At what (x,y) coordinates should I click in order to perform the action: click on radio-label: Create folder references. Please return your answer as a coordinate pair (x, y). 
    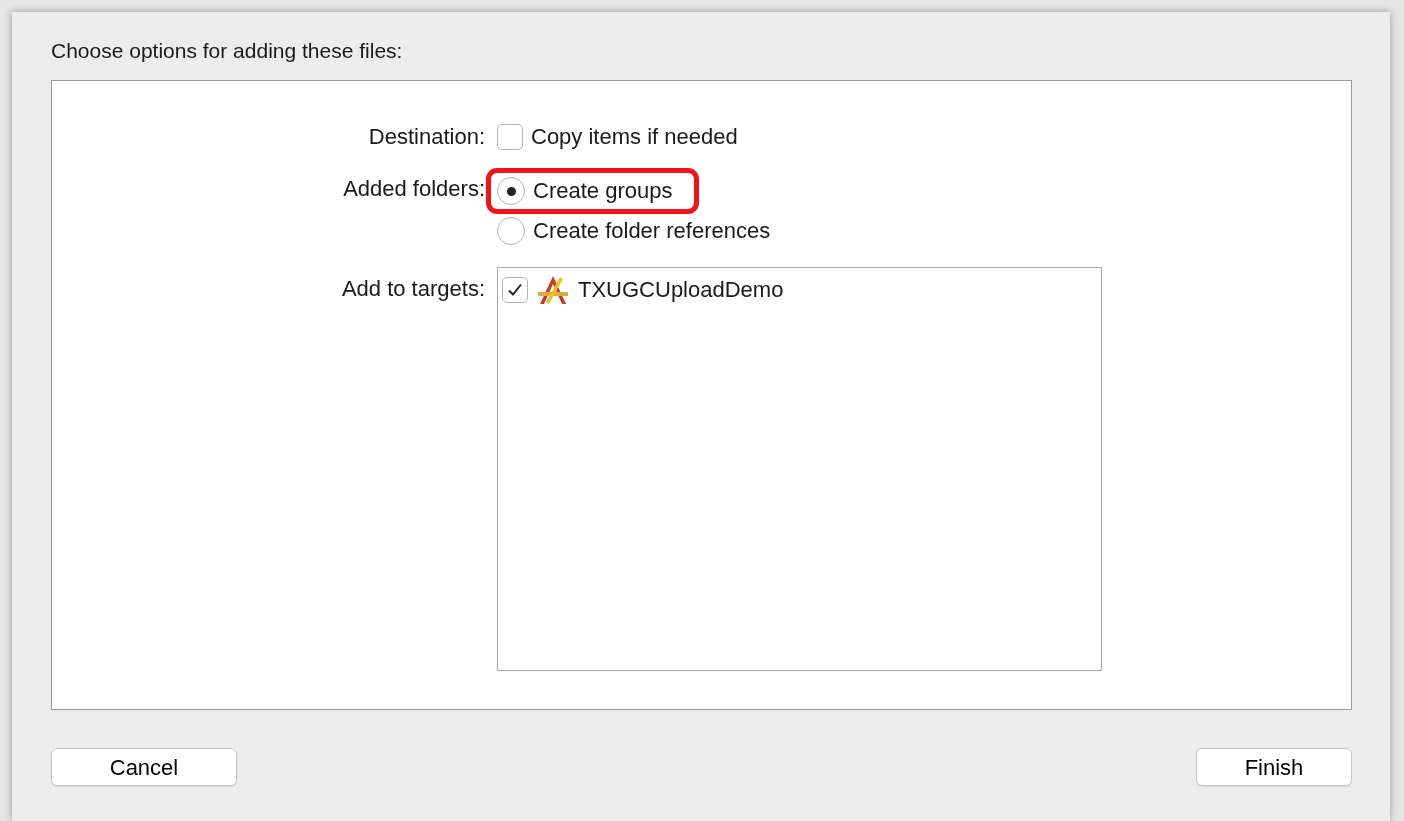
    Looking at the image, I should click on (652, 231).